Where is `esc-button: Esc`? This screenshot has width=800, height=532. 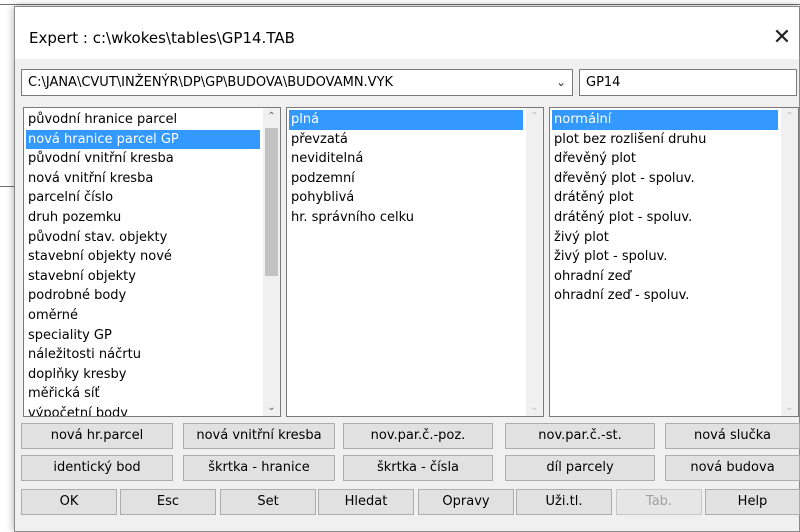
esc-button: Esc is located at coordinates (168, 502).